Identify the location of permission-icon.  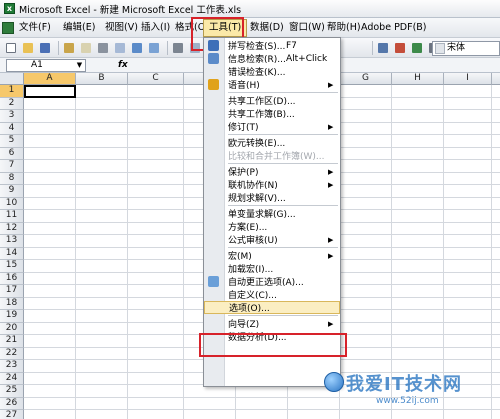
(69, 48).